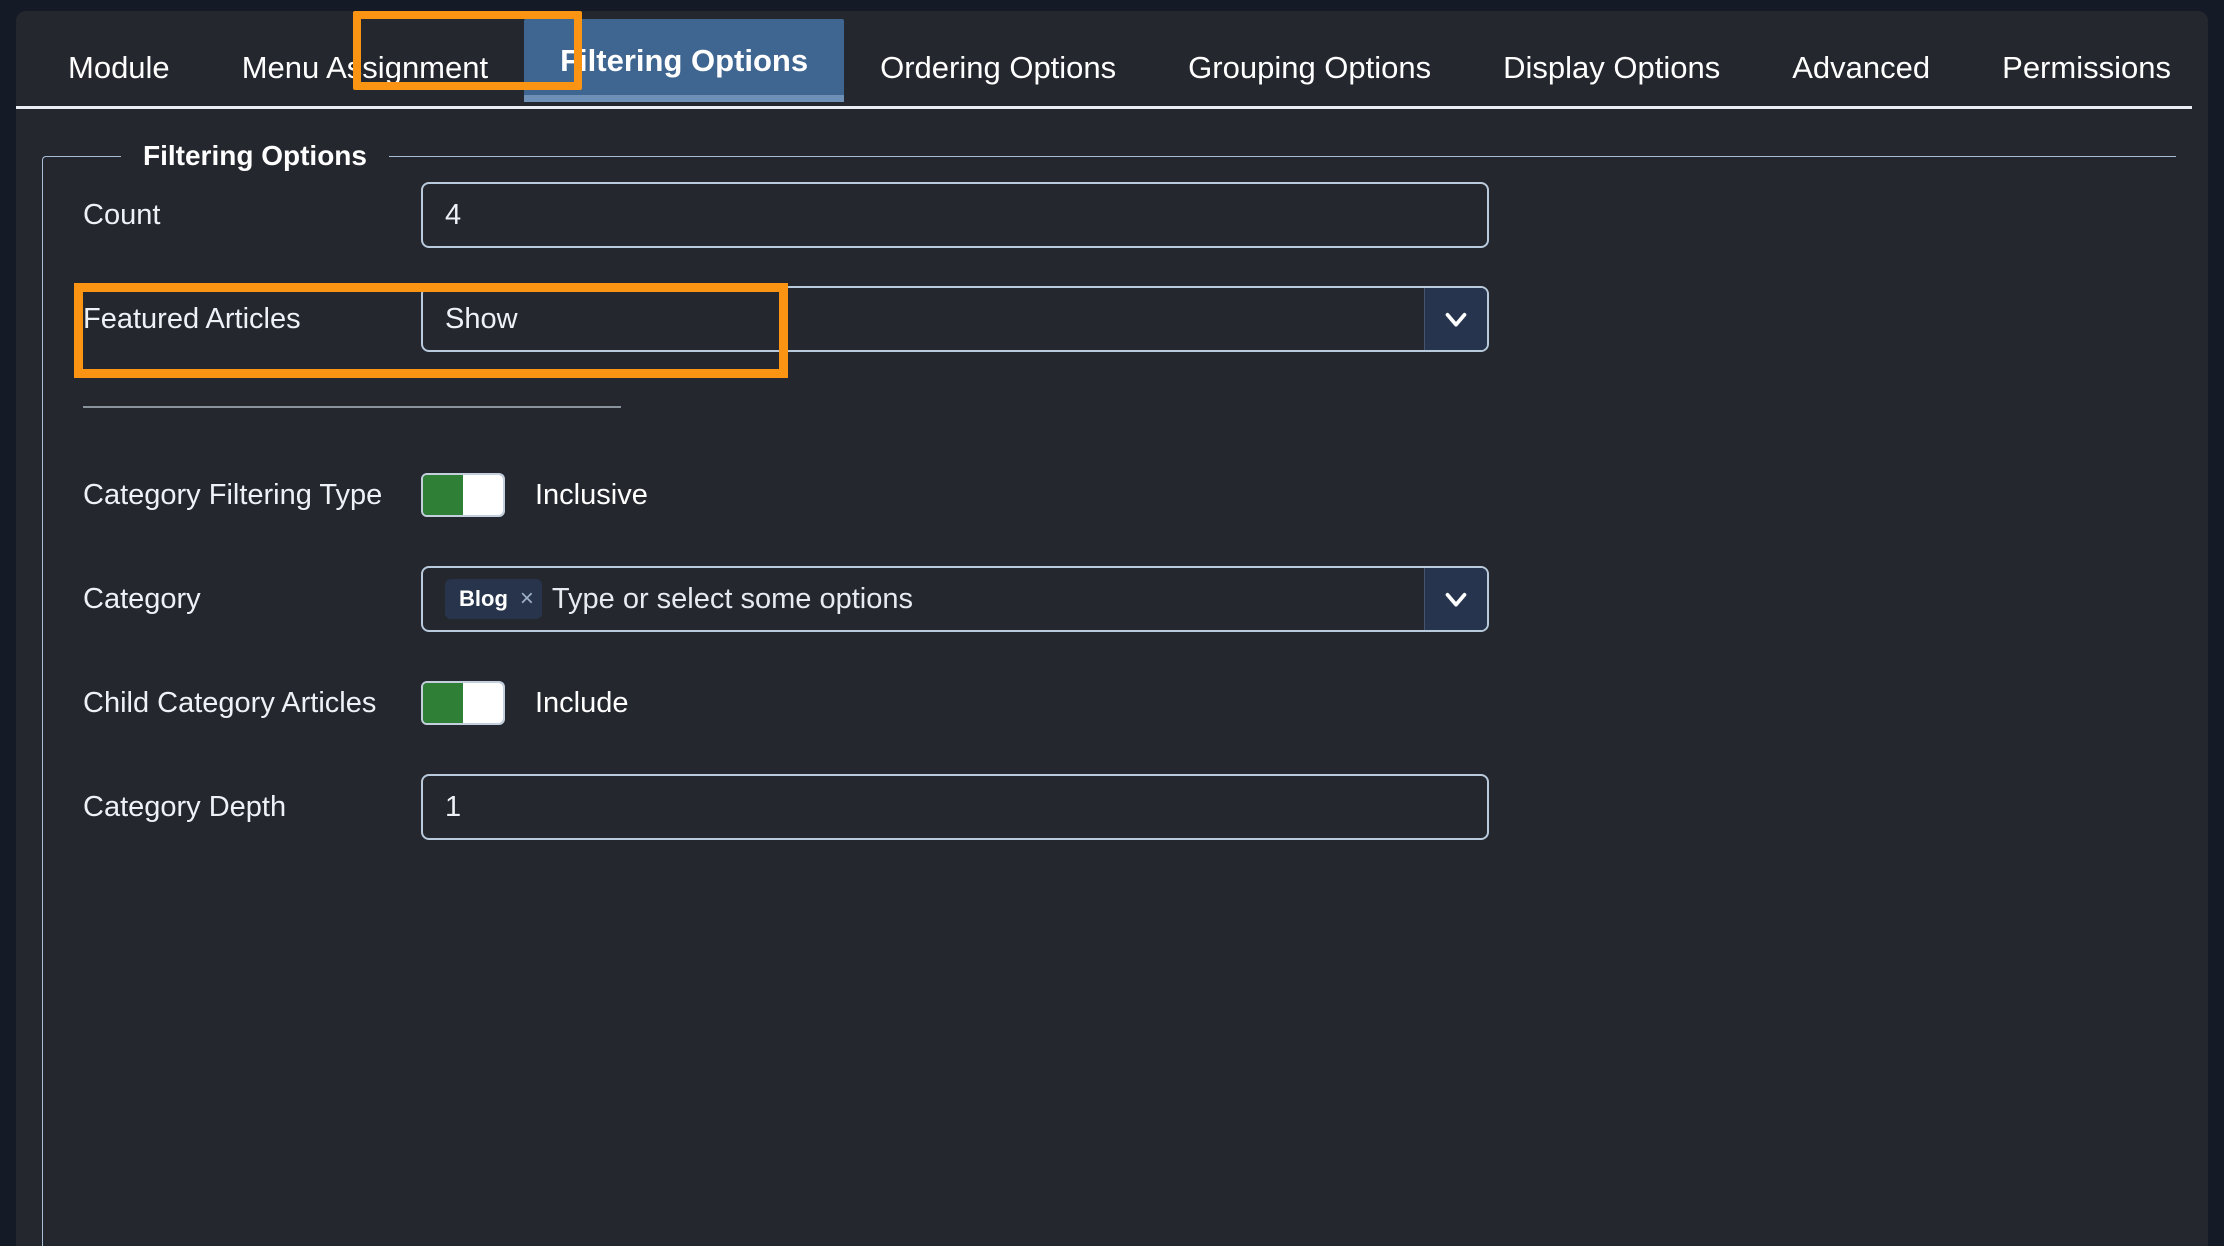 This screenshot has width=2224, height=1246. What do you see at coordinates (1278, 495) in the screenshot?
I see `control-category-filtering-type: Inclusive` at bounding box center [1278, 495].